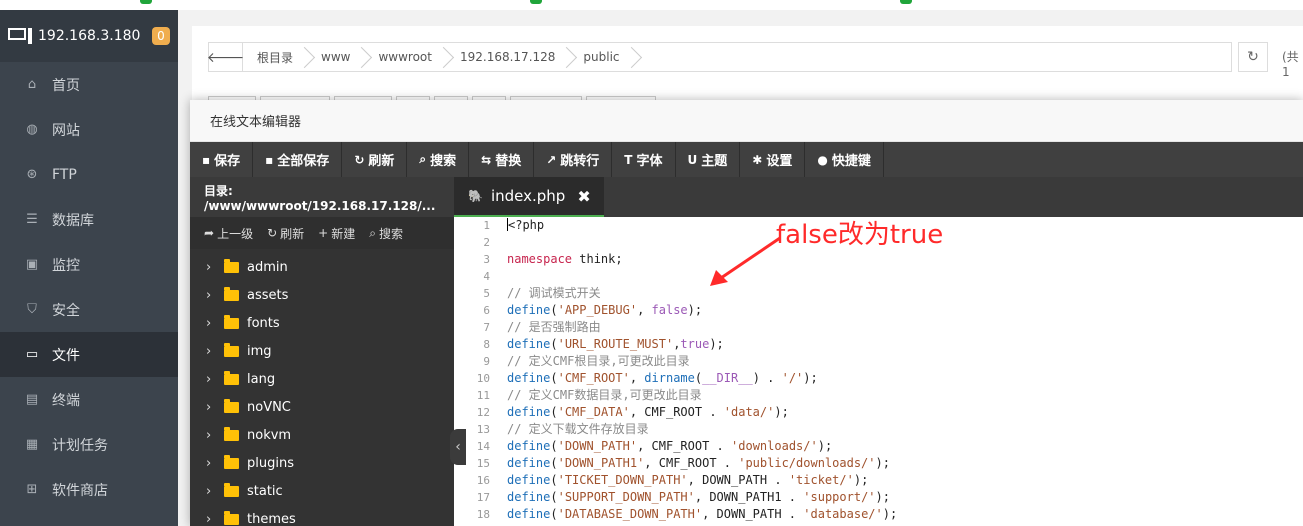 The width and height of the screenshot is (1303, 526). I want to click on annotation-text: false改为true, so click(860, 235).